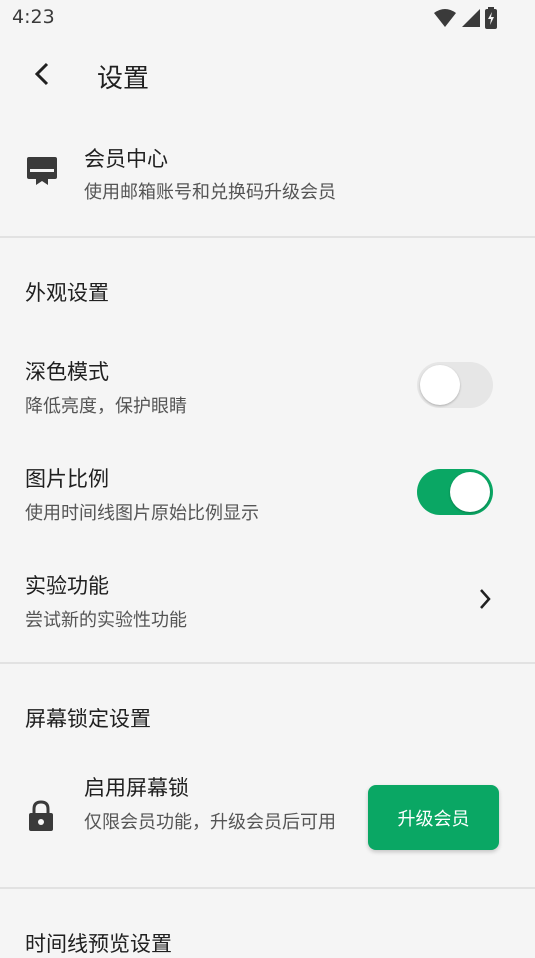 The image size is (535, 958). I want to click on status-icons, so click(465, 18).